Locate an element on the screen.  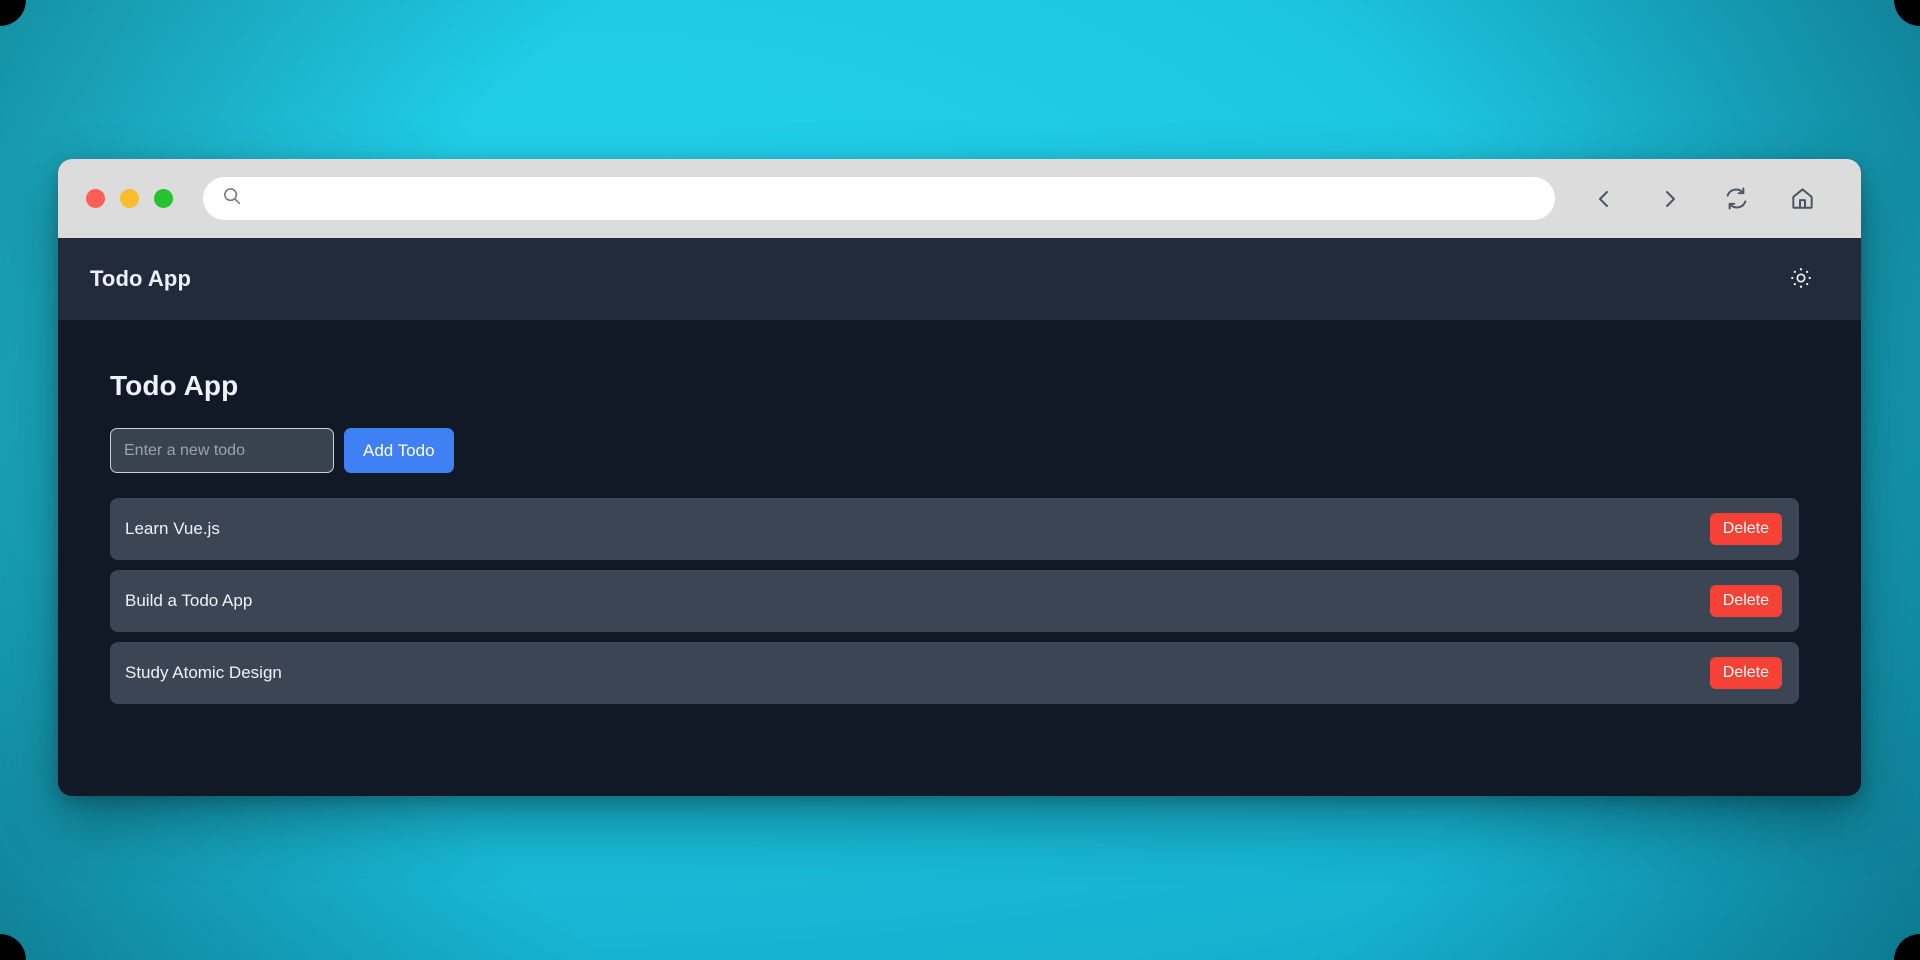
minimize-window-button is located at coordinates (129, 198).